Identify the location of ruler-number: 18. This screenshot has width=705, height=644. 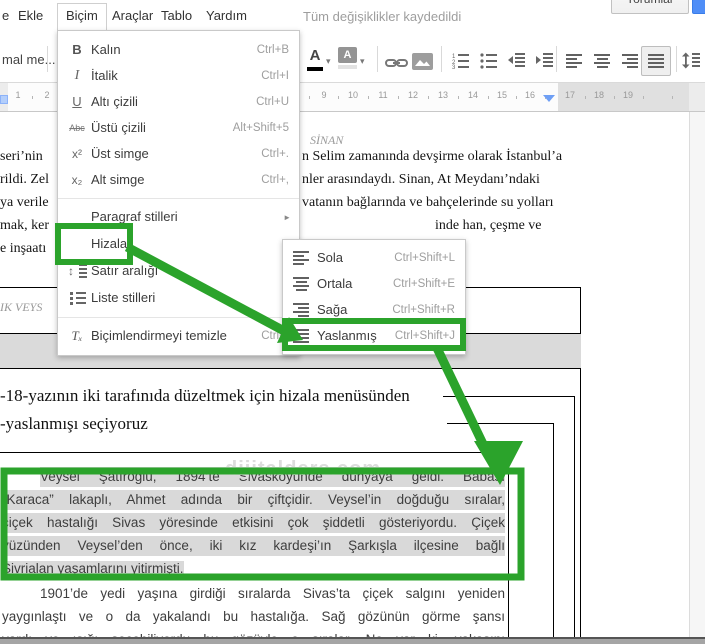
(599, 95).